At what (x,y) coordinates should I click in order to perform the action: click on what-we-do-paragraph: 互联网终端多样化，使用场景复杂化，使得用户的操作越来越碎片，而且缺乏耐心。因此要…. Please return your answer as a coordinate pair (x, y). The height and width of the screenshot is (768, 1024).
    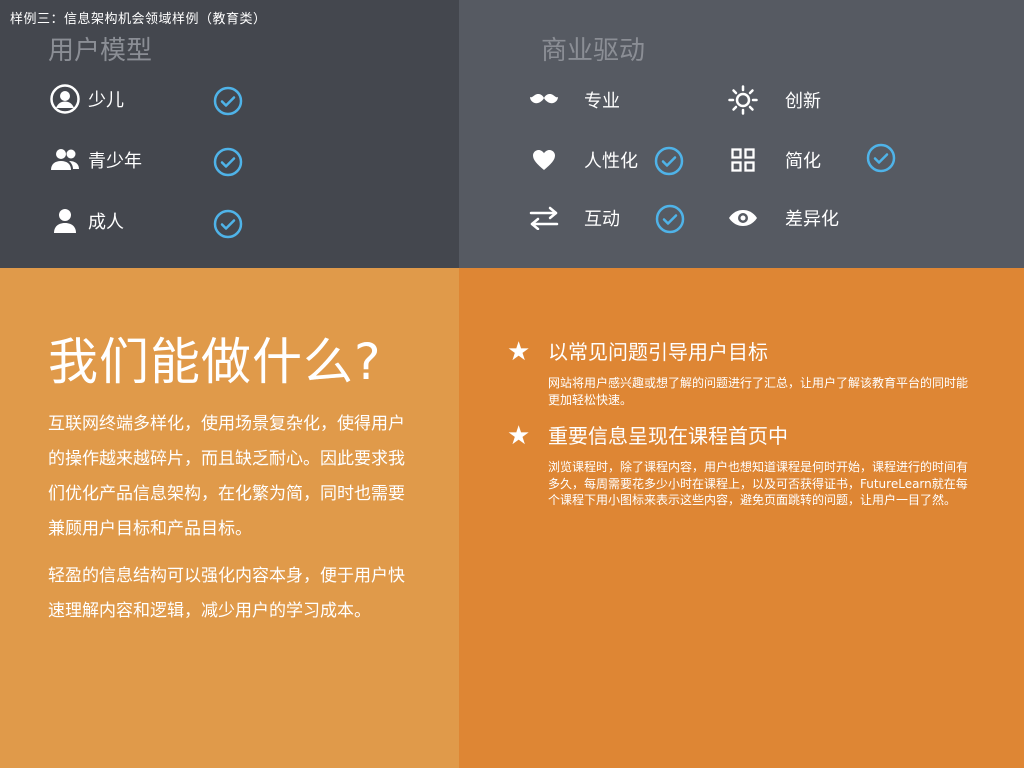
    Looking at the image, I should click on (226, 476).